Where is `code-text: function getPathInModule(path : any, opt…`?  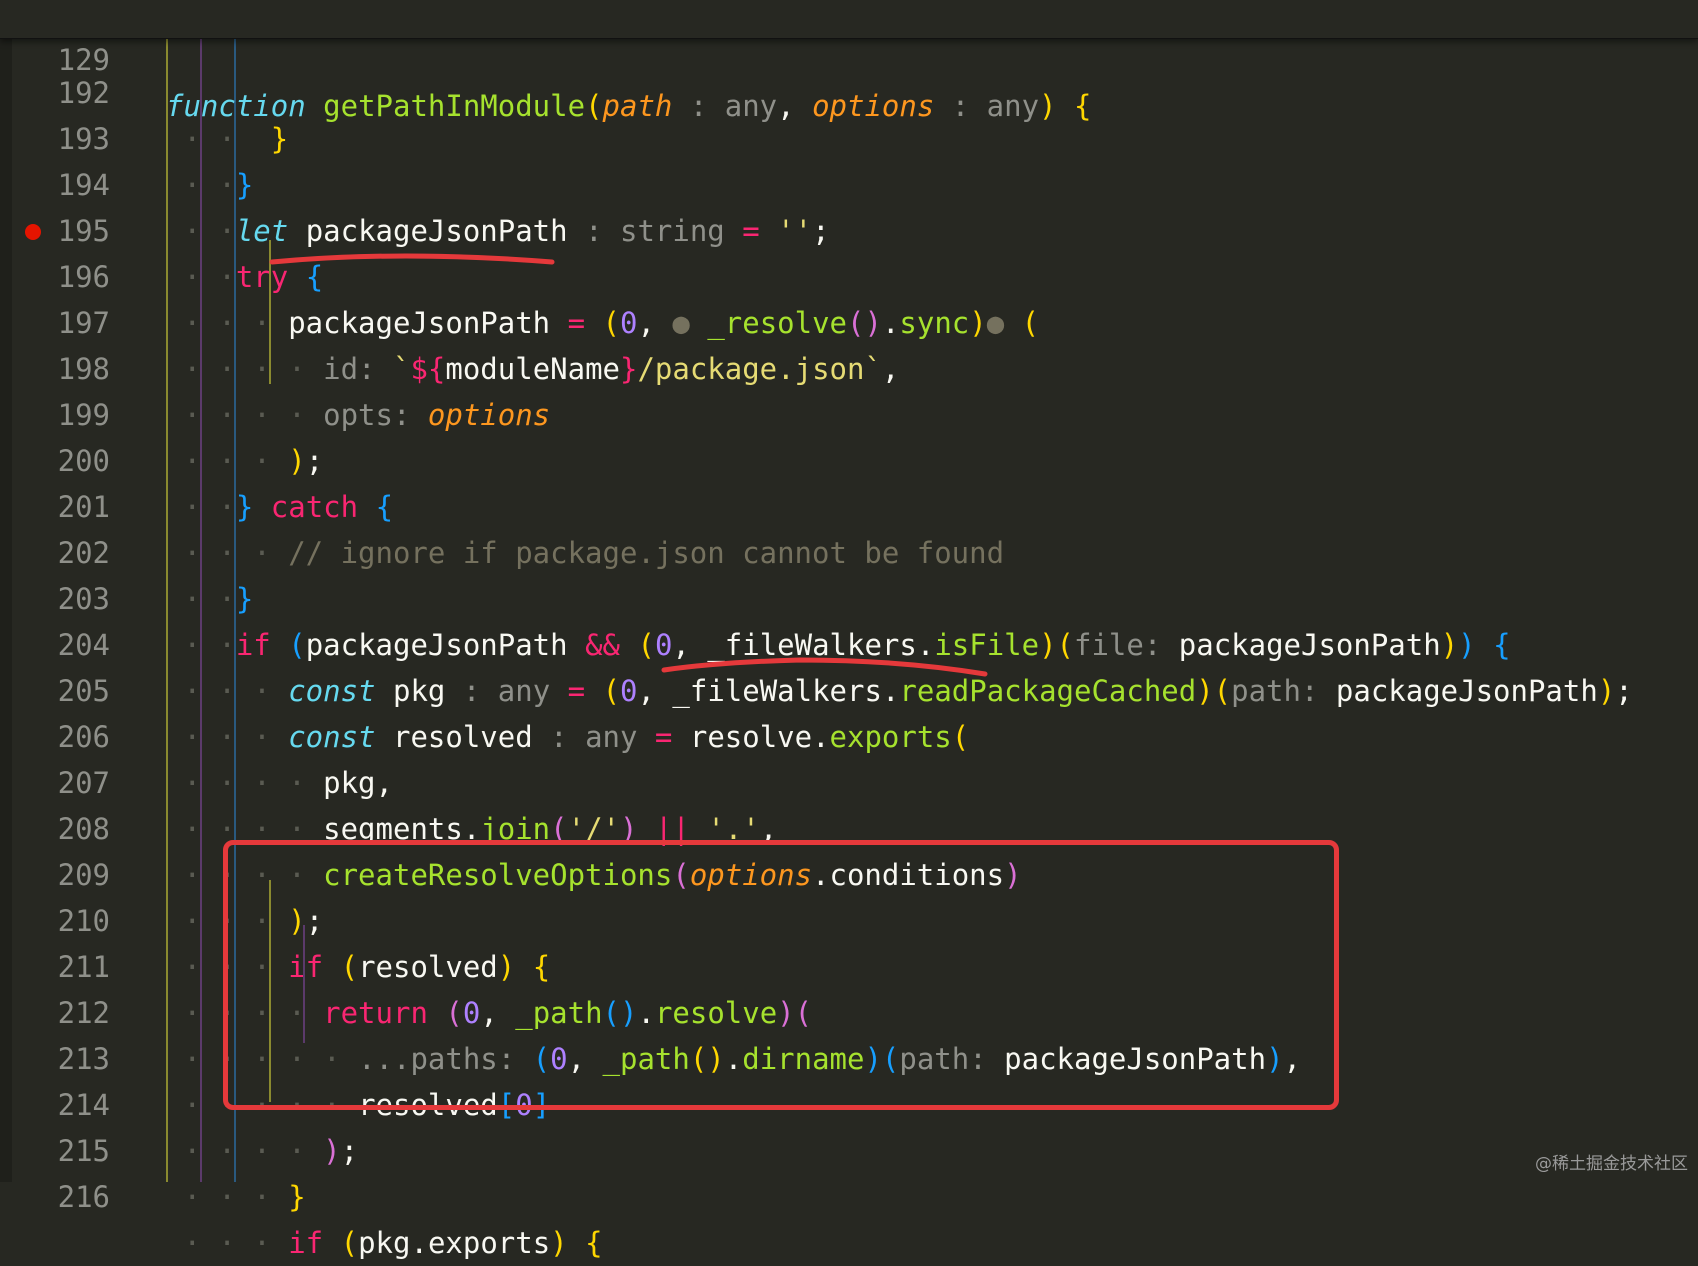 code-text: function getPathInModule(path : any, opt… is located at coordinates (629, 106).